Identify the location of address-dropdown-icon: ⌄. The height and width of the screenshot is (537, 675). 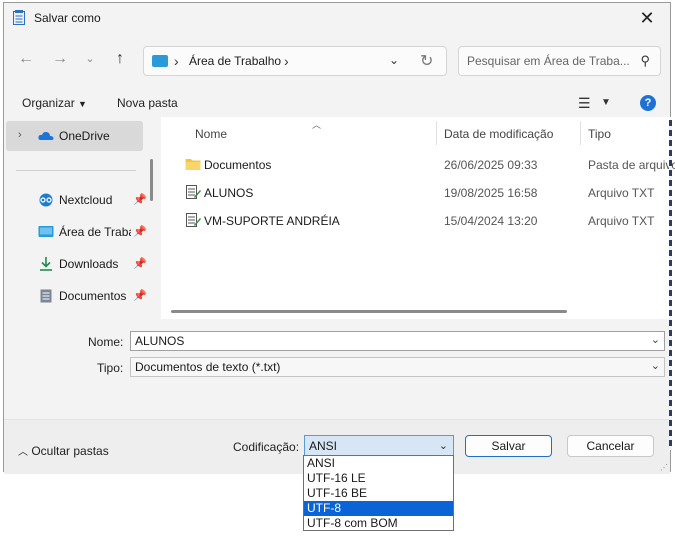
(394, 60).